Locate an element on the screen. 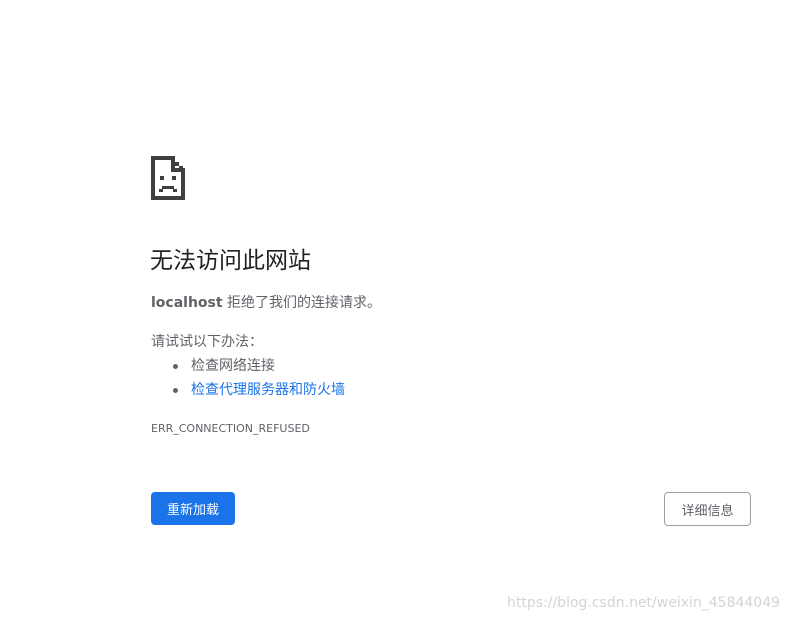 The width and height of the screenshot is (788, 622). error-message: localhost 拒绝了我们的连接请求。 is located at coordinates (266, 303).